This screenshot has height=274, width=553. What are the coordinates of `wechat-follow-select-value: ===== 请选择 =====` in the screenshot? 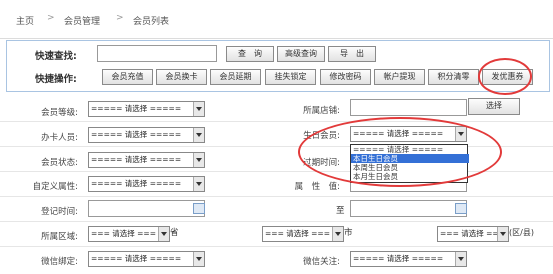 It's located at (398, 258).